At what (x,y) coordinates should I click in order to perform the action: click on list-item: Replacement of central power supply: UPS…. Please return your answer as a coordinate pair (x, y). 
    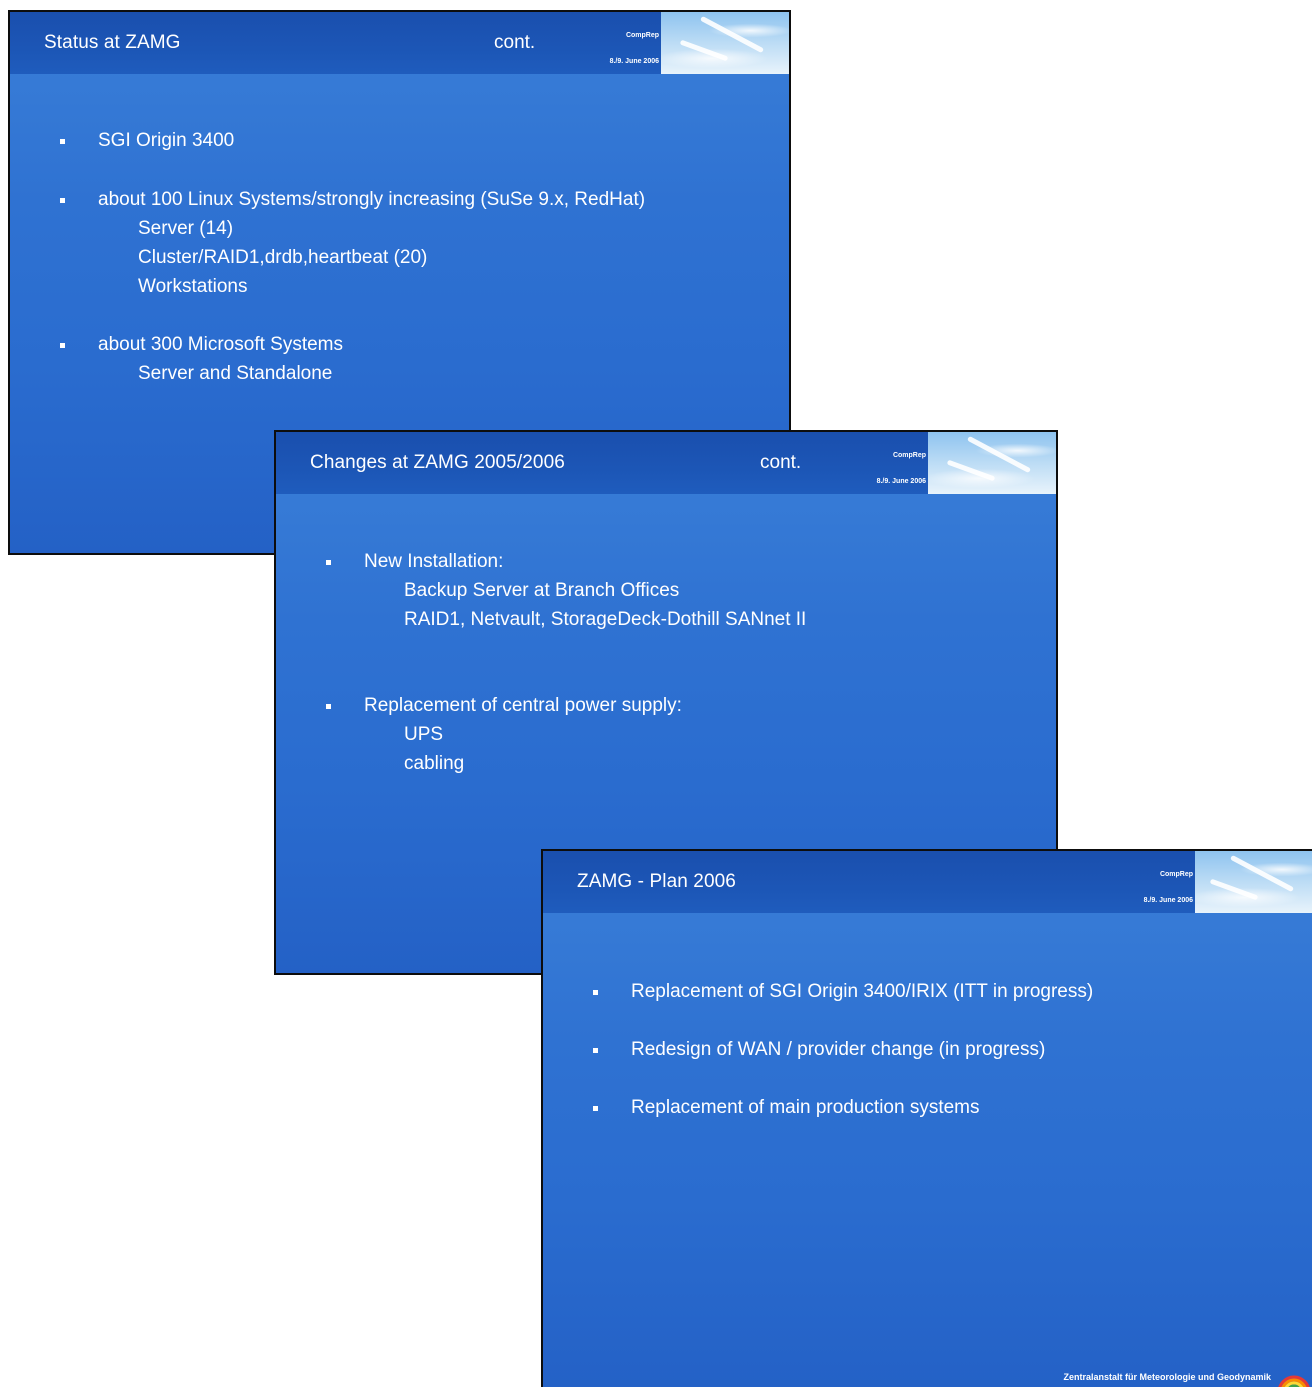
    Looking at the image, I should click on (564, 734).